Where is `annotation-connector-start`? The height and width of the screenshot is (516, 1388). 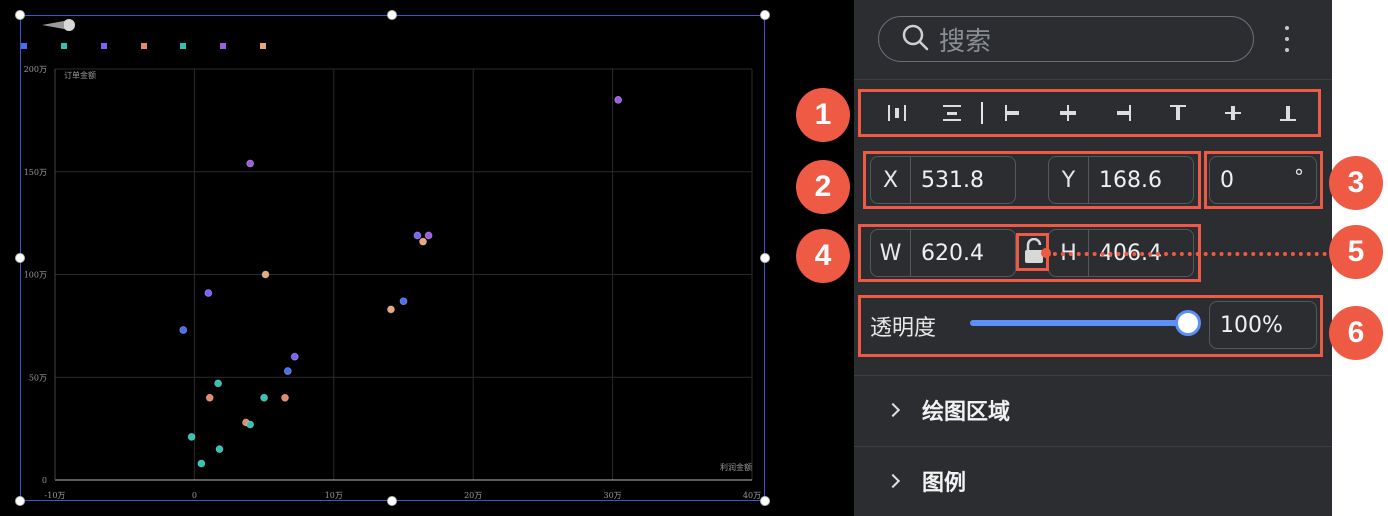 annotation-connector-start is located at coordinates (1046, 253).